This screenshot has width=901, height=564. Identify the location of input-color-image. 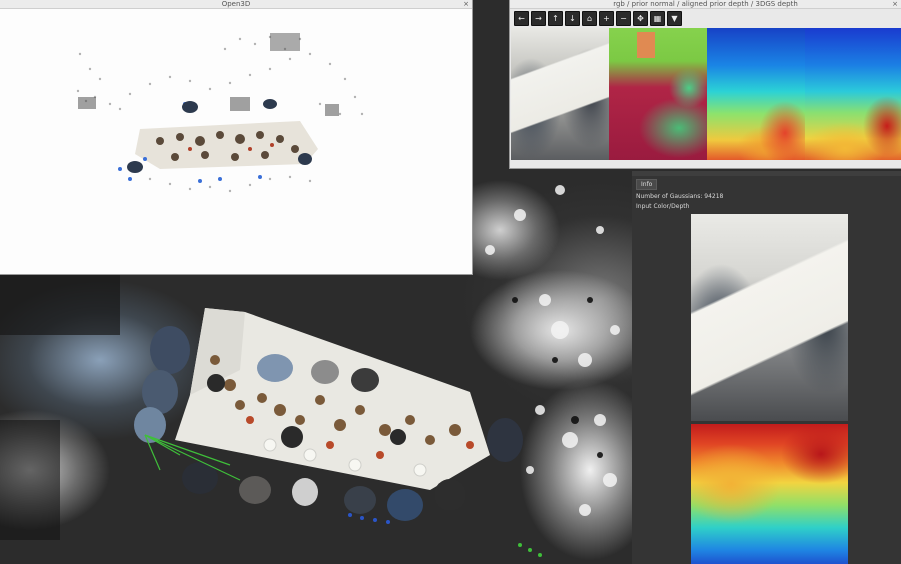
(769, 317).